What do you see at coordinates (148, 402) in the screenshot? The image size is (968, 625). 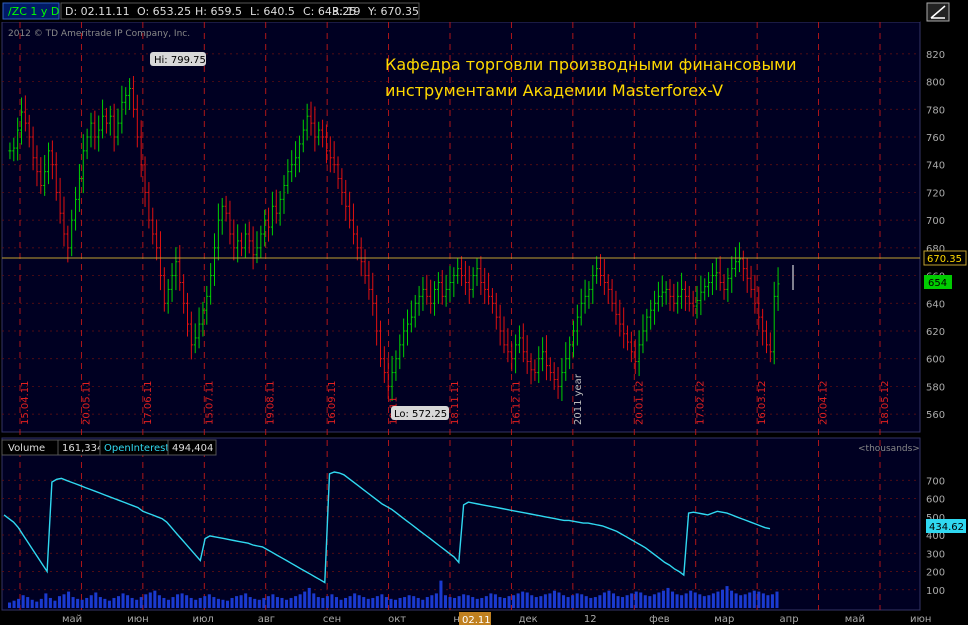 I see `date-label: 17.06.11` at bounding box center [148, 402].